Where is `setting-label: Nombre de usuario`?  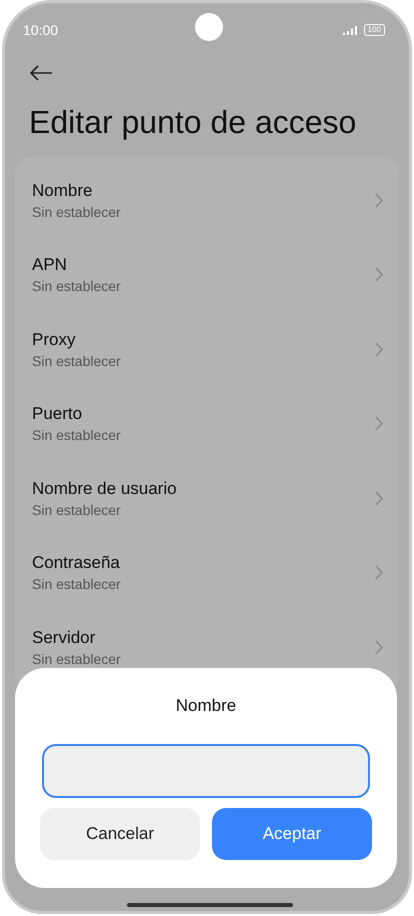 setting-label: Nombre de usuario is located at coordinates (104, 488).